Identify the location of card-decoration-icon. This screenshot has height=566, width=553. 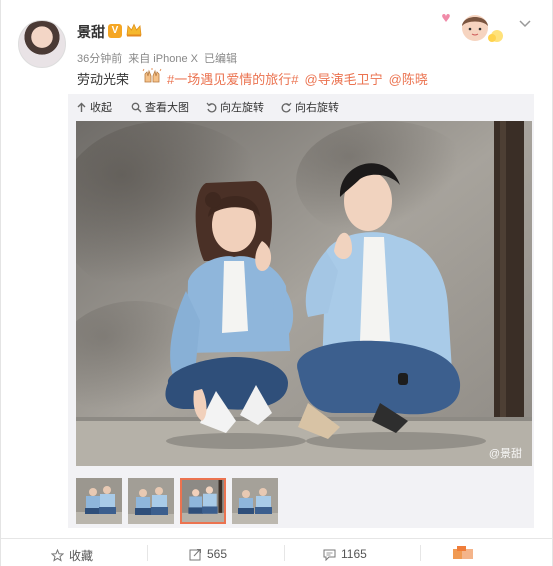
(472, 28).